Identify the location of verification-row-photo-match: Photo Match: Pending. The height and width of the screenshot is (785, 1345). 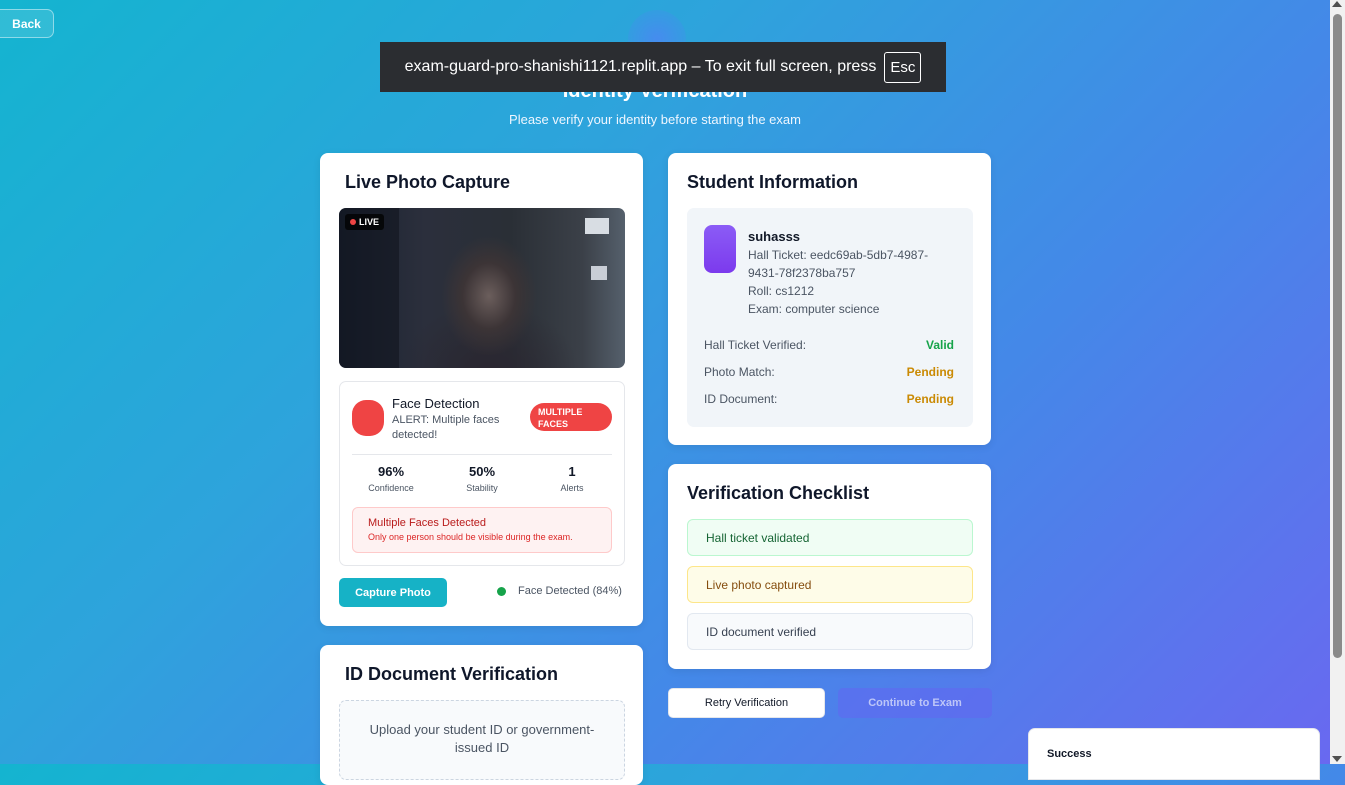
(829, 372).